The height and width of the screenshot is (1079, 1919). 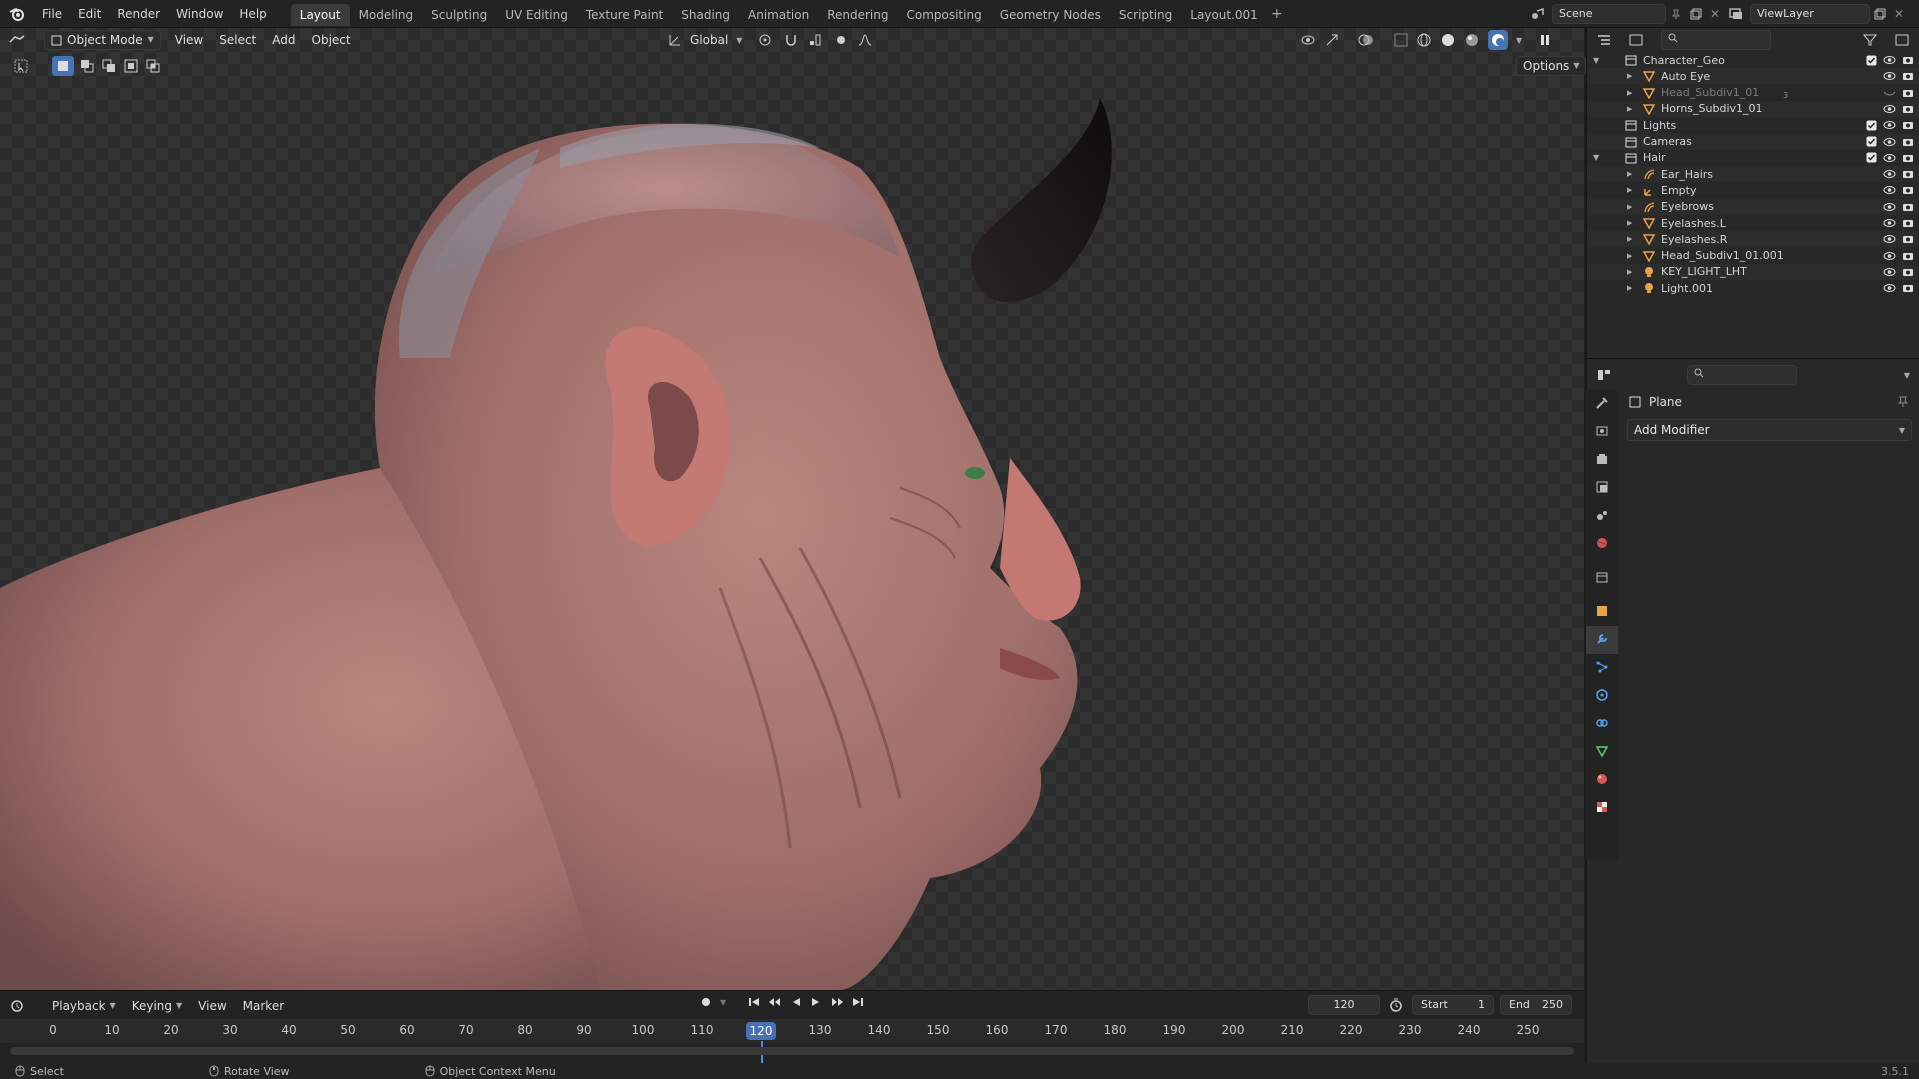 What do you see at coordinates (1753, 174) in the screenshot?
I see `outliner-row: ▶ Ear_Hairs` at bounding box center [1753, 174].